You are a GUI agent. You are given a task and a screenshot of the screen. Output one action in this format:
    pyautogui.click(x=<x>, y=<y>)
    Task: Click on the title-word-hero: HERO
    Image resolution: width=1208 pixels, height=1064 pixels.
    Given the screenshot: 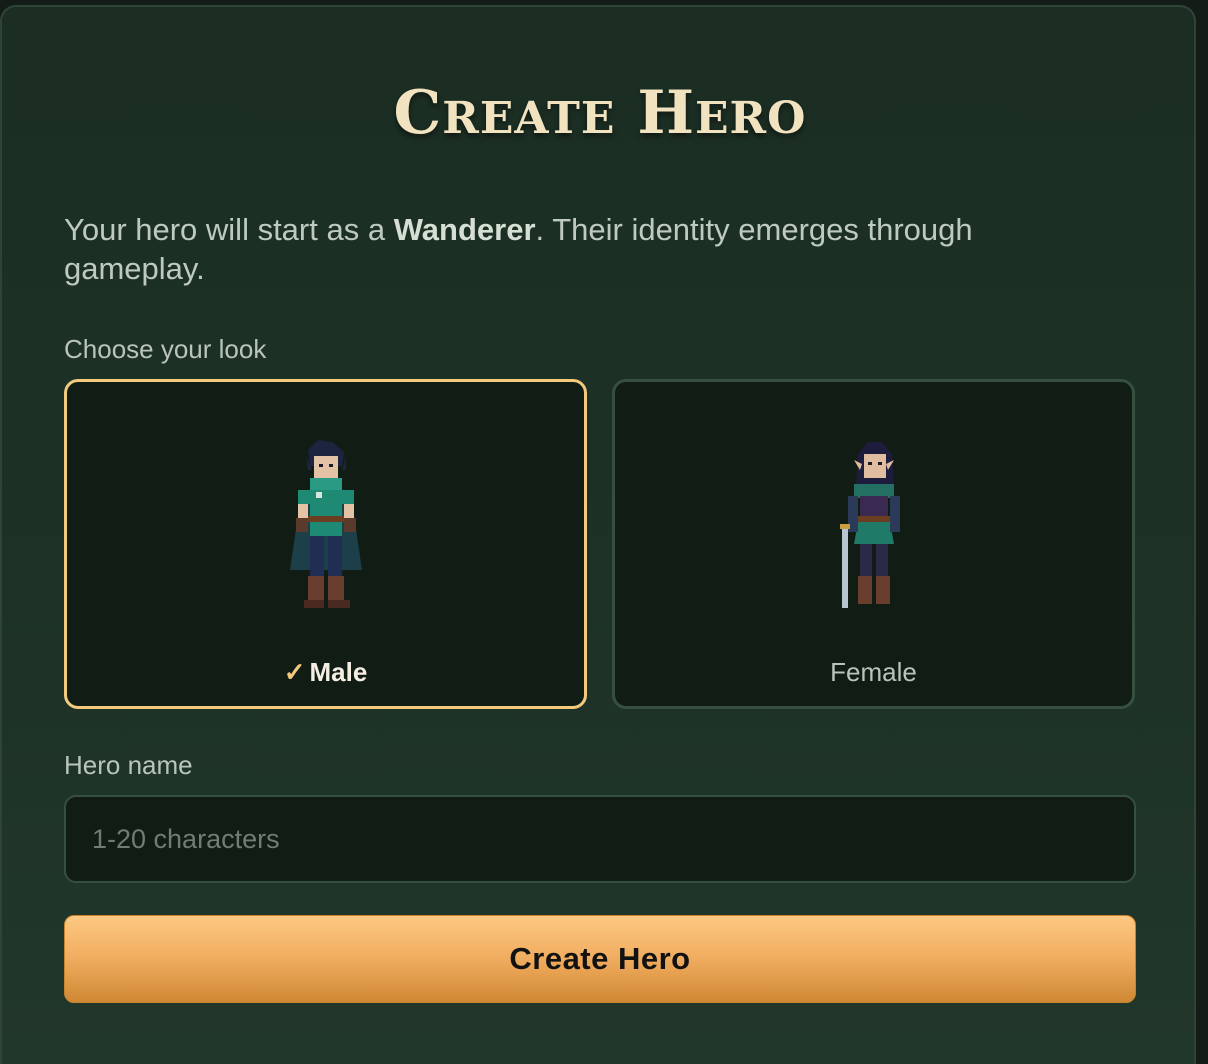 What is the action you would take?
    pyautogui.click(x=722, y=113)
    